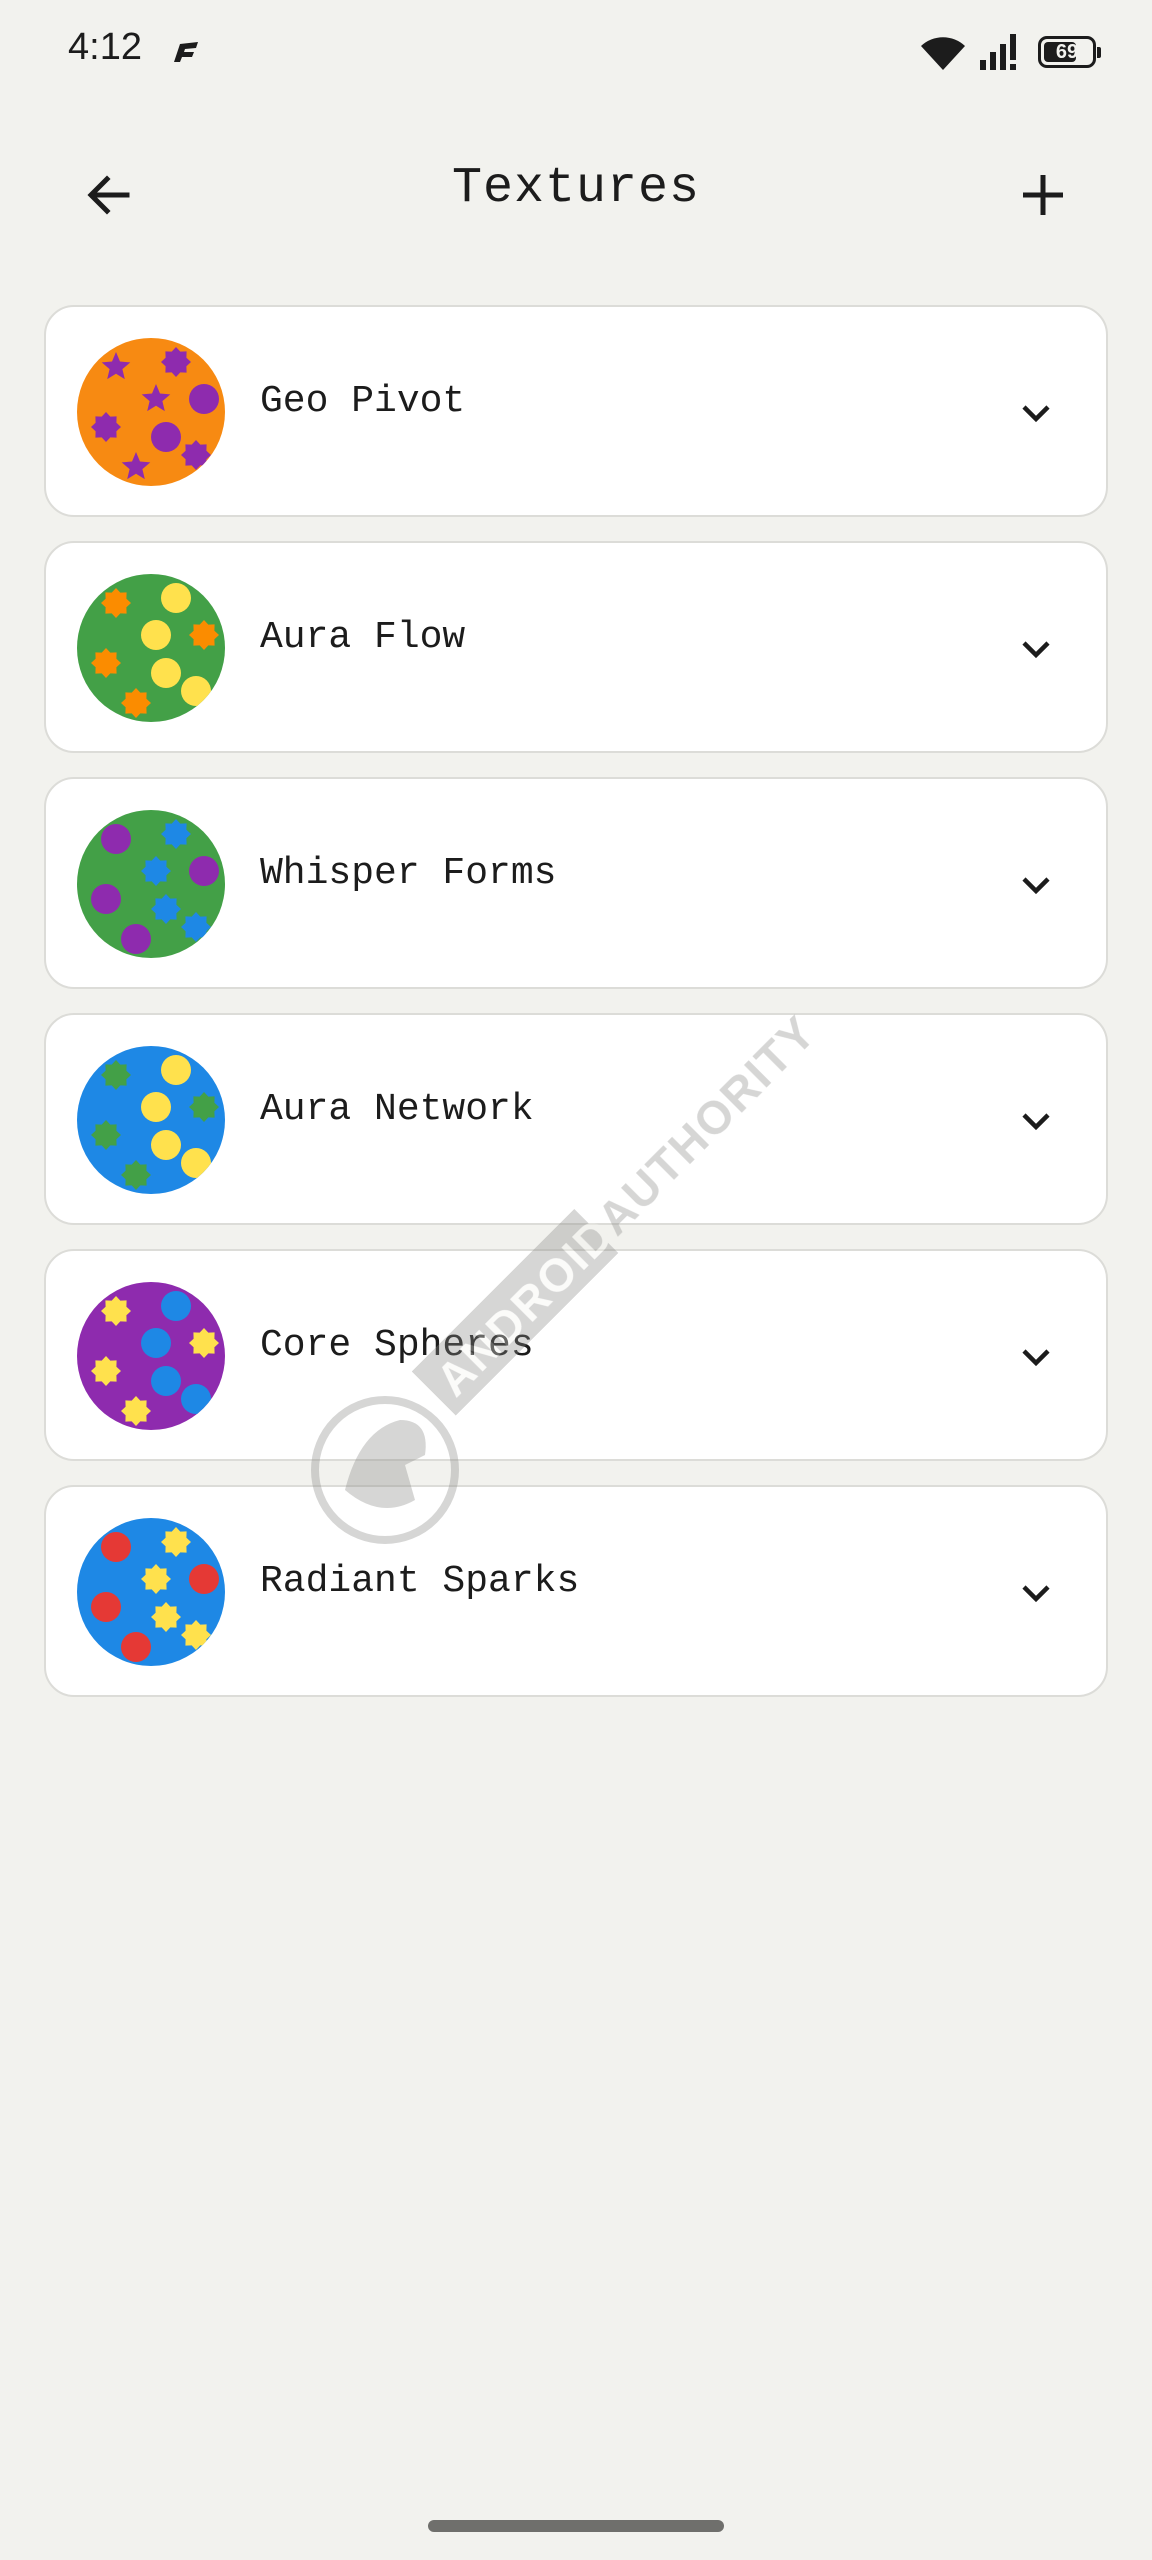 This screenshot has height=2560, width=1152. I want to click on top-app-bar: Textures, so click(576, 185).